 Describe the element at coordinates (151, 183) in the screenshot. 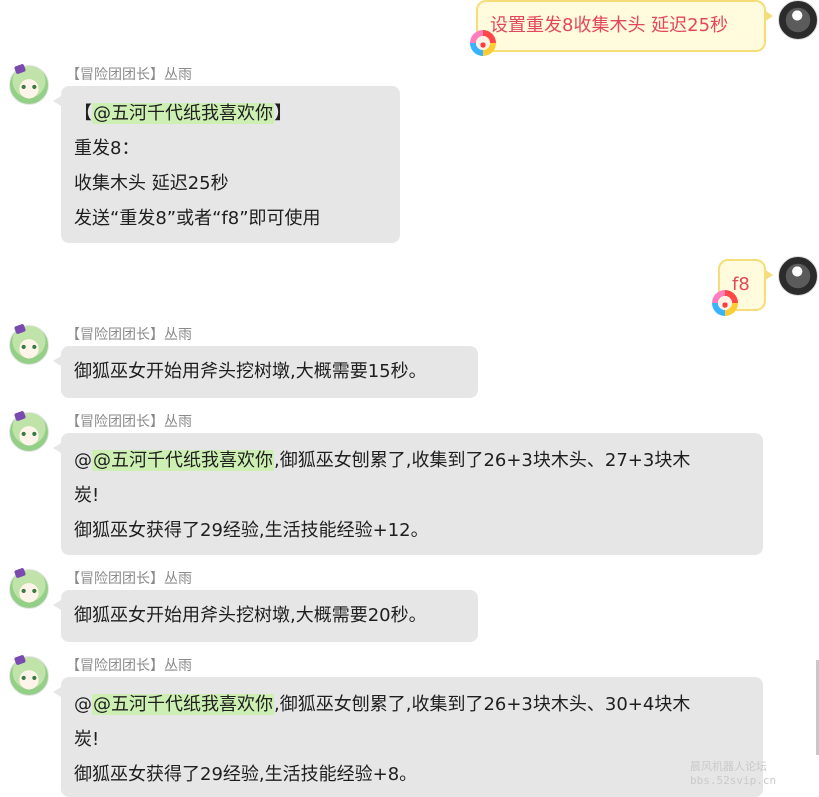

I see `message-line: 收集木头 延迟25秒` at that location.